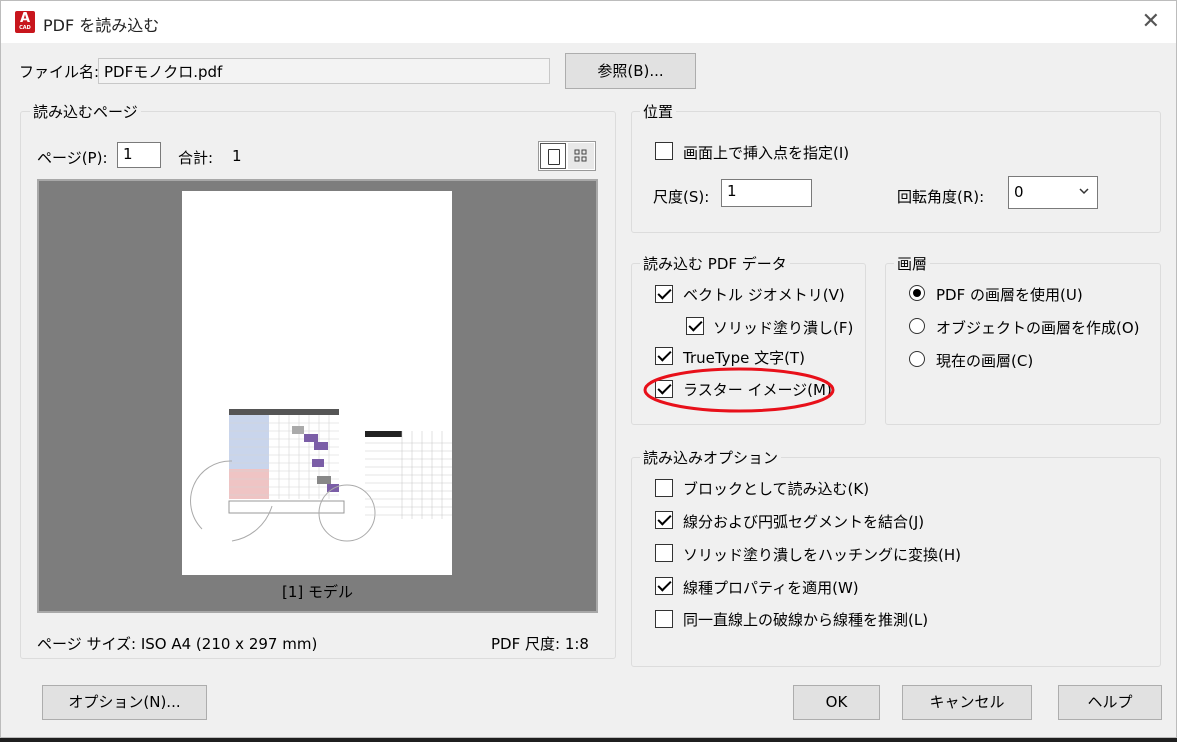 The width and height of the screenshot is (1177, 742). I want to click on total-label: 合計:, so click(196, 158).